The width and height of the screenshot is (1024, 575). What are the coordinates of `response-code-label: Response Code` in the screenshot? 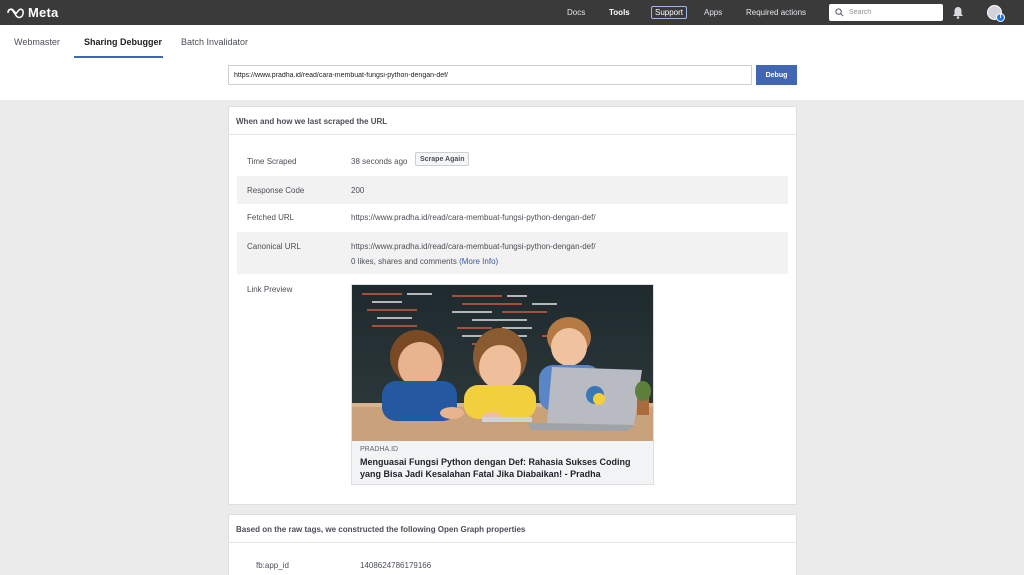 It's located at (276, 190).